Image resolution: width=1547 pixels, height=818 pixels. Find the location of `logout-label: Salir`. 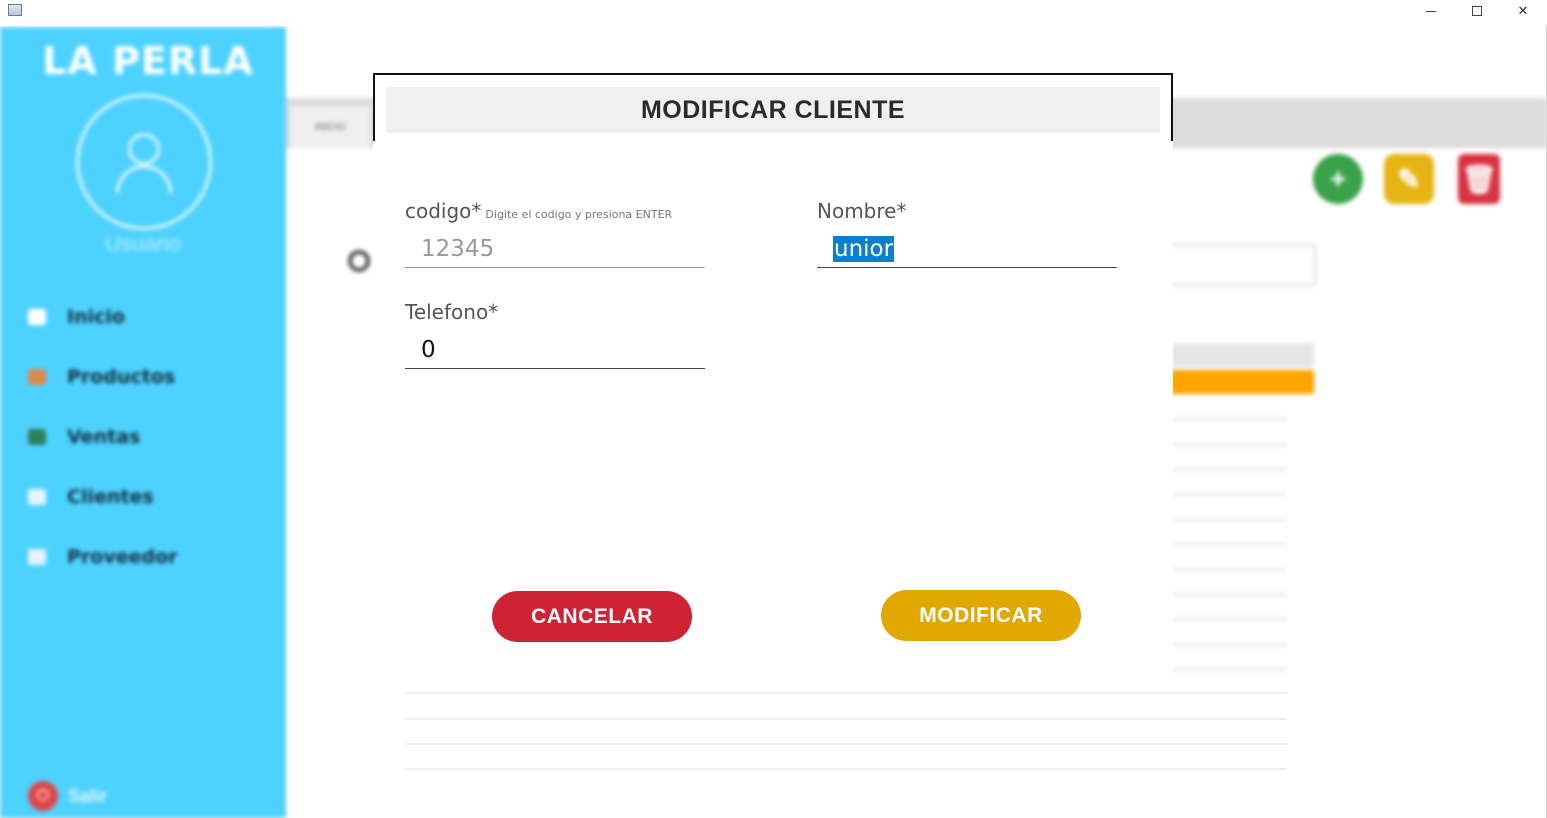

logout-label: Salir is located at coordinates (88, 795).